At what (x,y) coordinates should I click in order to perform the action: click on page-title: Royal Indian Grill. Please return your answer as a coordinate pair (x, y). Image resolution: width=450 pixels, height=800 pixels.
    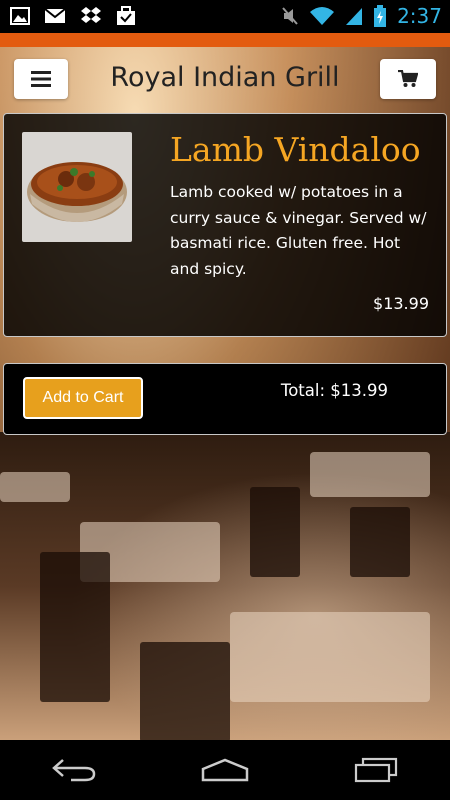
    Looking at the image, I should click on (225, 77).